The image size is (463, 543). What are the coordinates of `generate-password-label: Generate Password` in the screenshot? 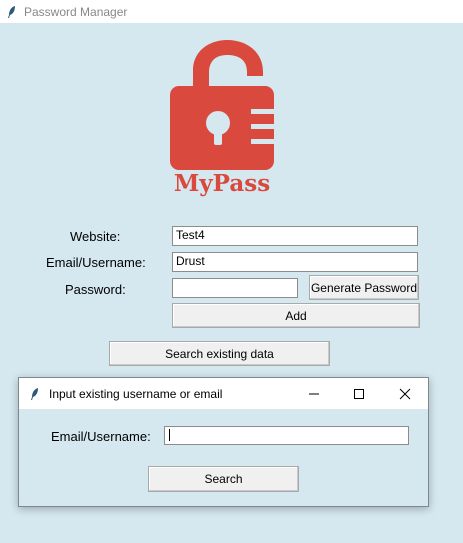 It's located at (364, 287).